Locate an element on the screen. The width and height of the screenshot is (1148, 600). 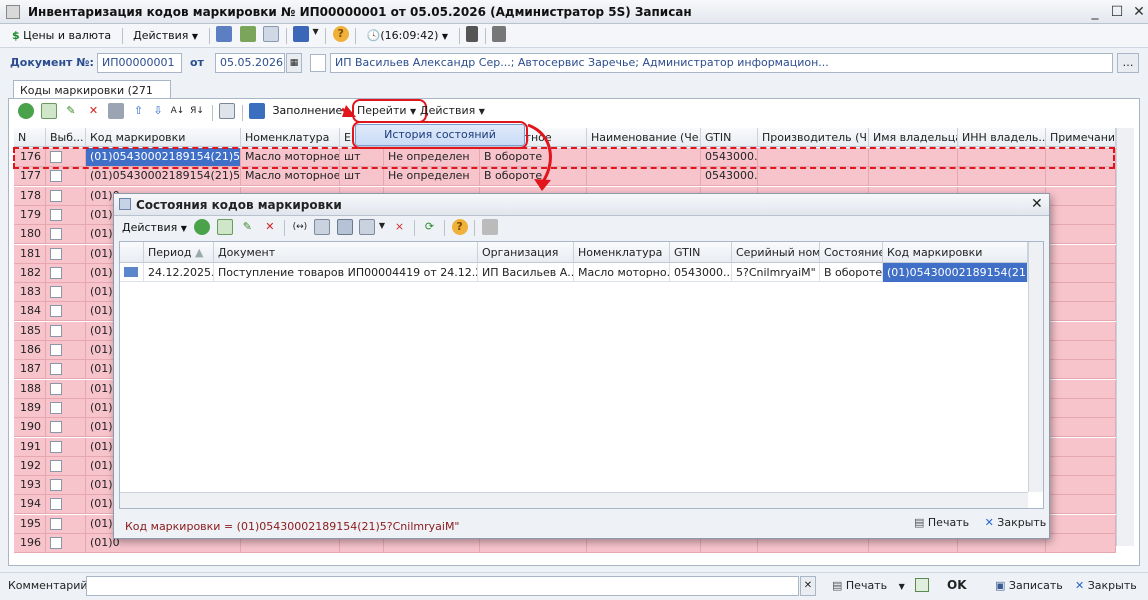
move-up-icon: ⇧ is located at coordinates (139, 111).